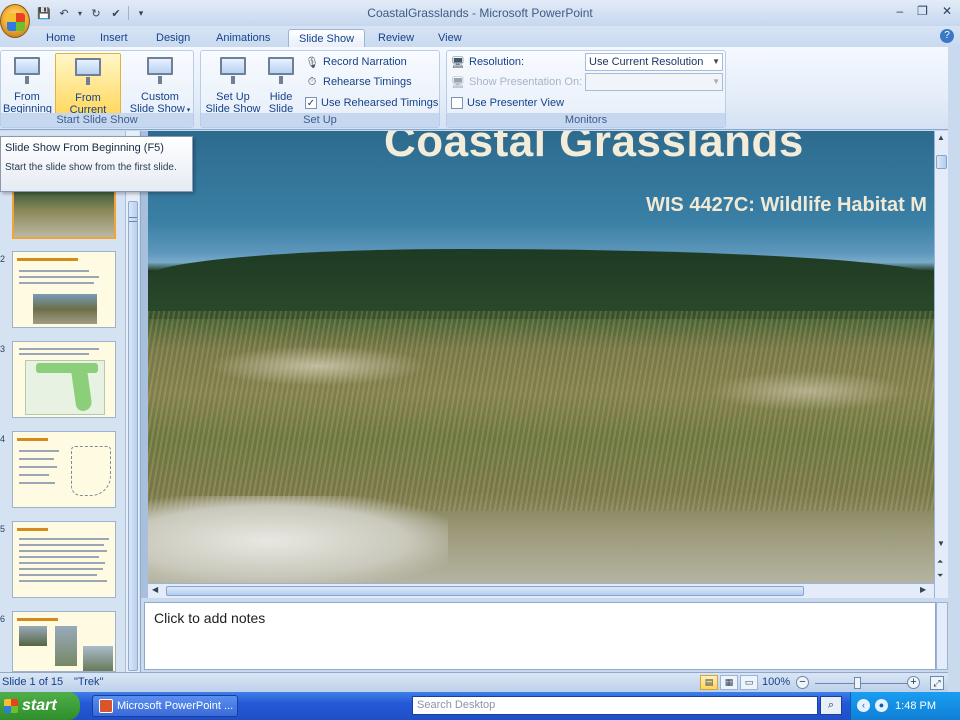 The width and height of the screenshot is (960, 720). I want to click on scroll-right-icon: ▶, so click(923, 589).